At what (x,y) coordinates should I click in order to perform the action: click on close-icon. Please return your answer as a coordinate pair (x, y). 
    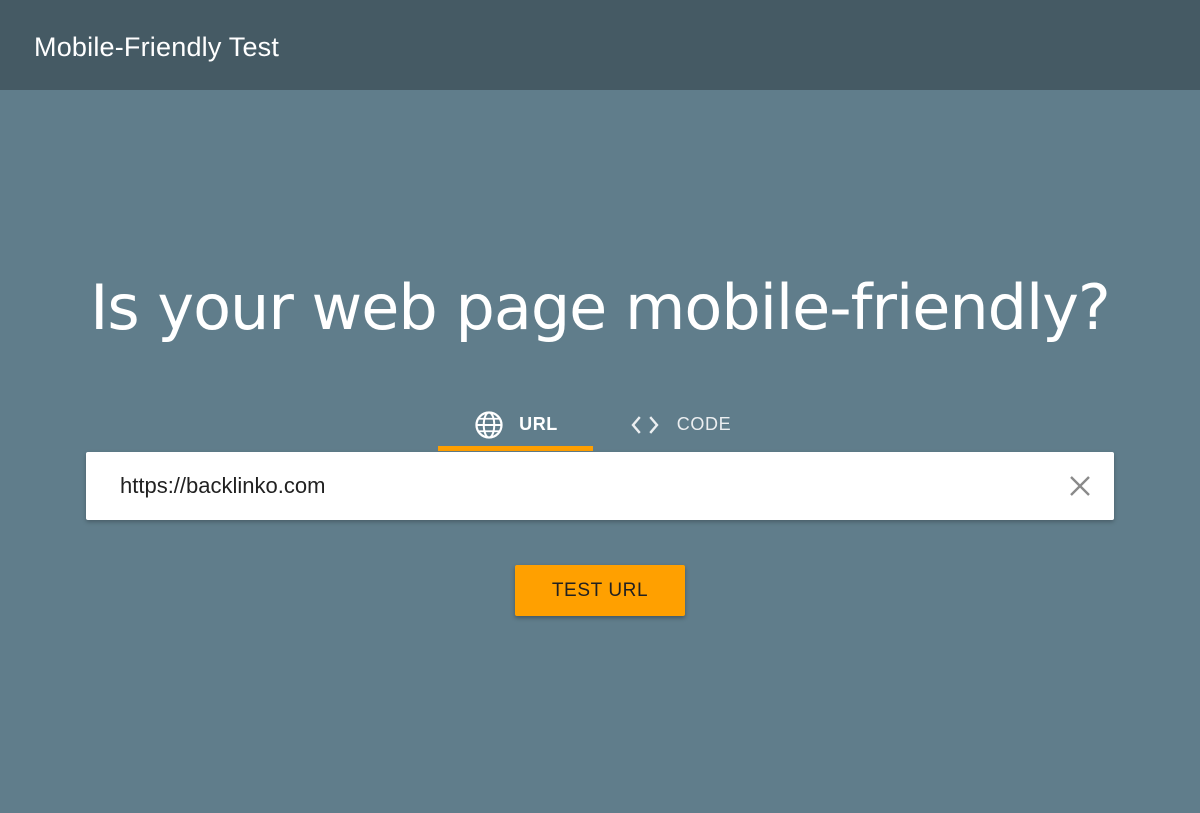
    Looking at the image, I should click on (1080, 486).